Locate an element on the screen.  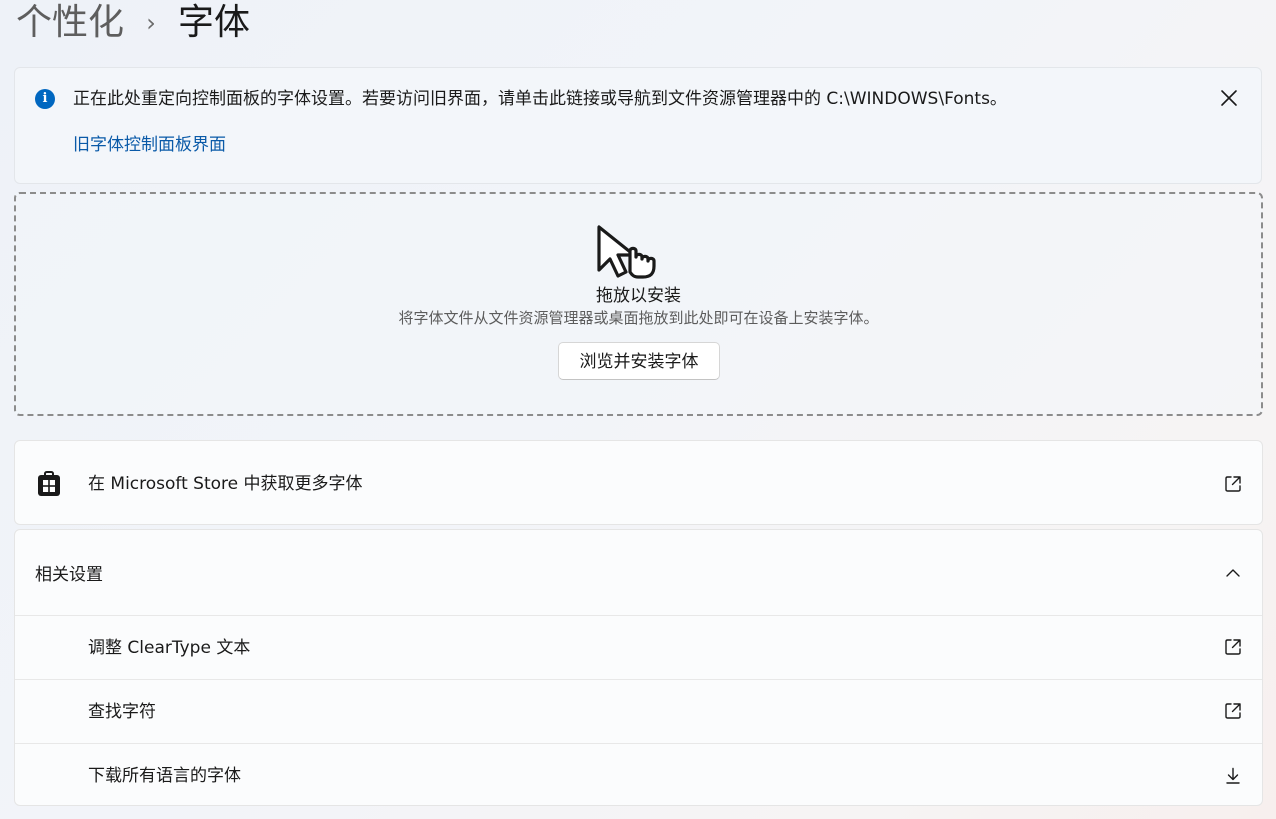
character-map-row: 查找字符 is located at coordinates (638, 711).